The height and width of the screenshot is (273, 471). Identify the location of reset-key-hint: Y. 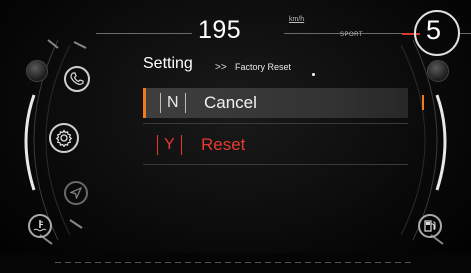
(170, 145).